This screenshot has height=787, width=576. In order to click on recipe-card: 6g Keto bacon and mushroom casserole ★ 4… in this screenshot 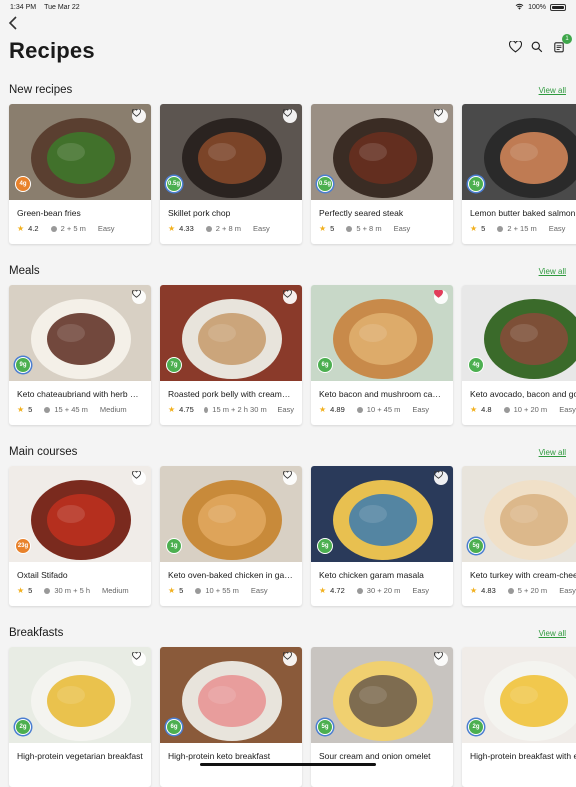, I will do `click(382, 355)`.